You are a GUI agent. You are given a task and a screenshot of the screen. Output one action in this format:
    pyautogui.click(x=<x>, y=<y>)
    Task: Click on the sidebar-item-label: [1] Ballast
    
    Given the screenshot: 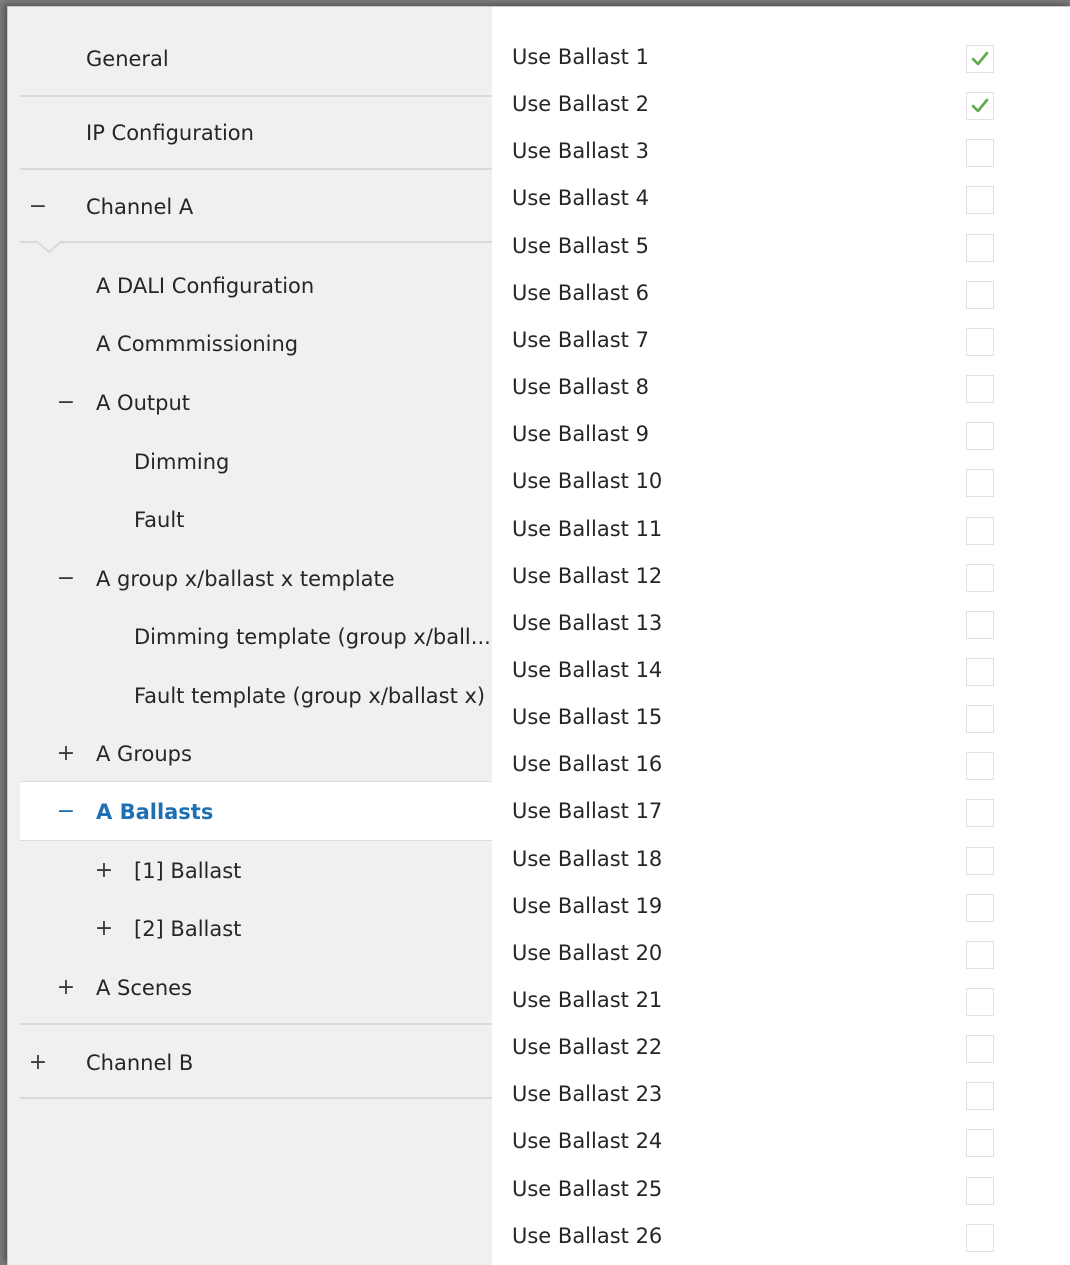 What is the action you would take?
    pyautogui.click(x=188, y=871)
    